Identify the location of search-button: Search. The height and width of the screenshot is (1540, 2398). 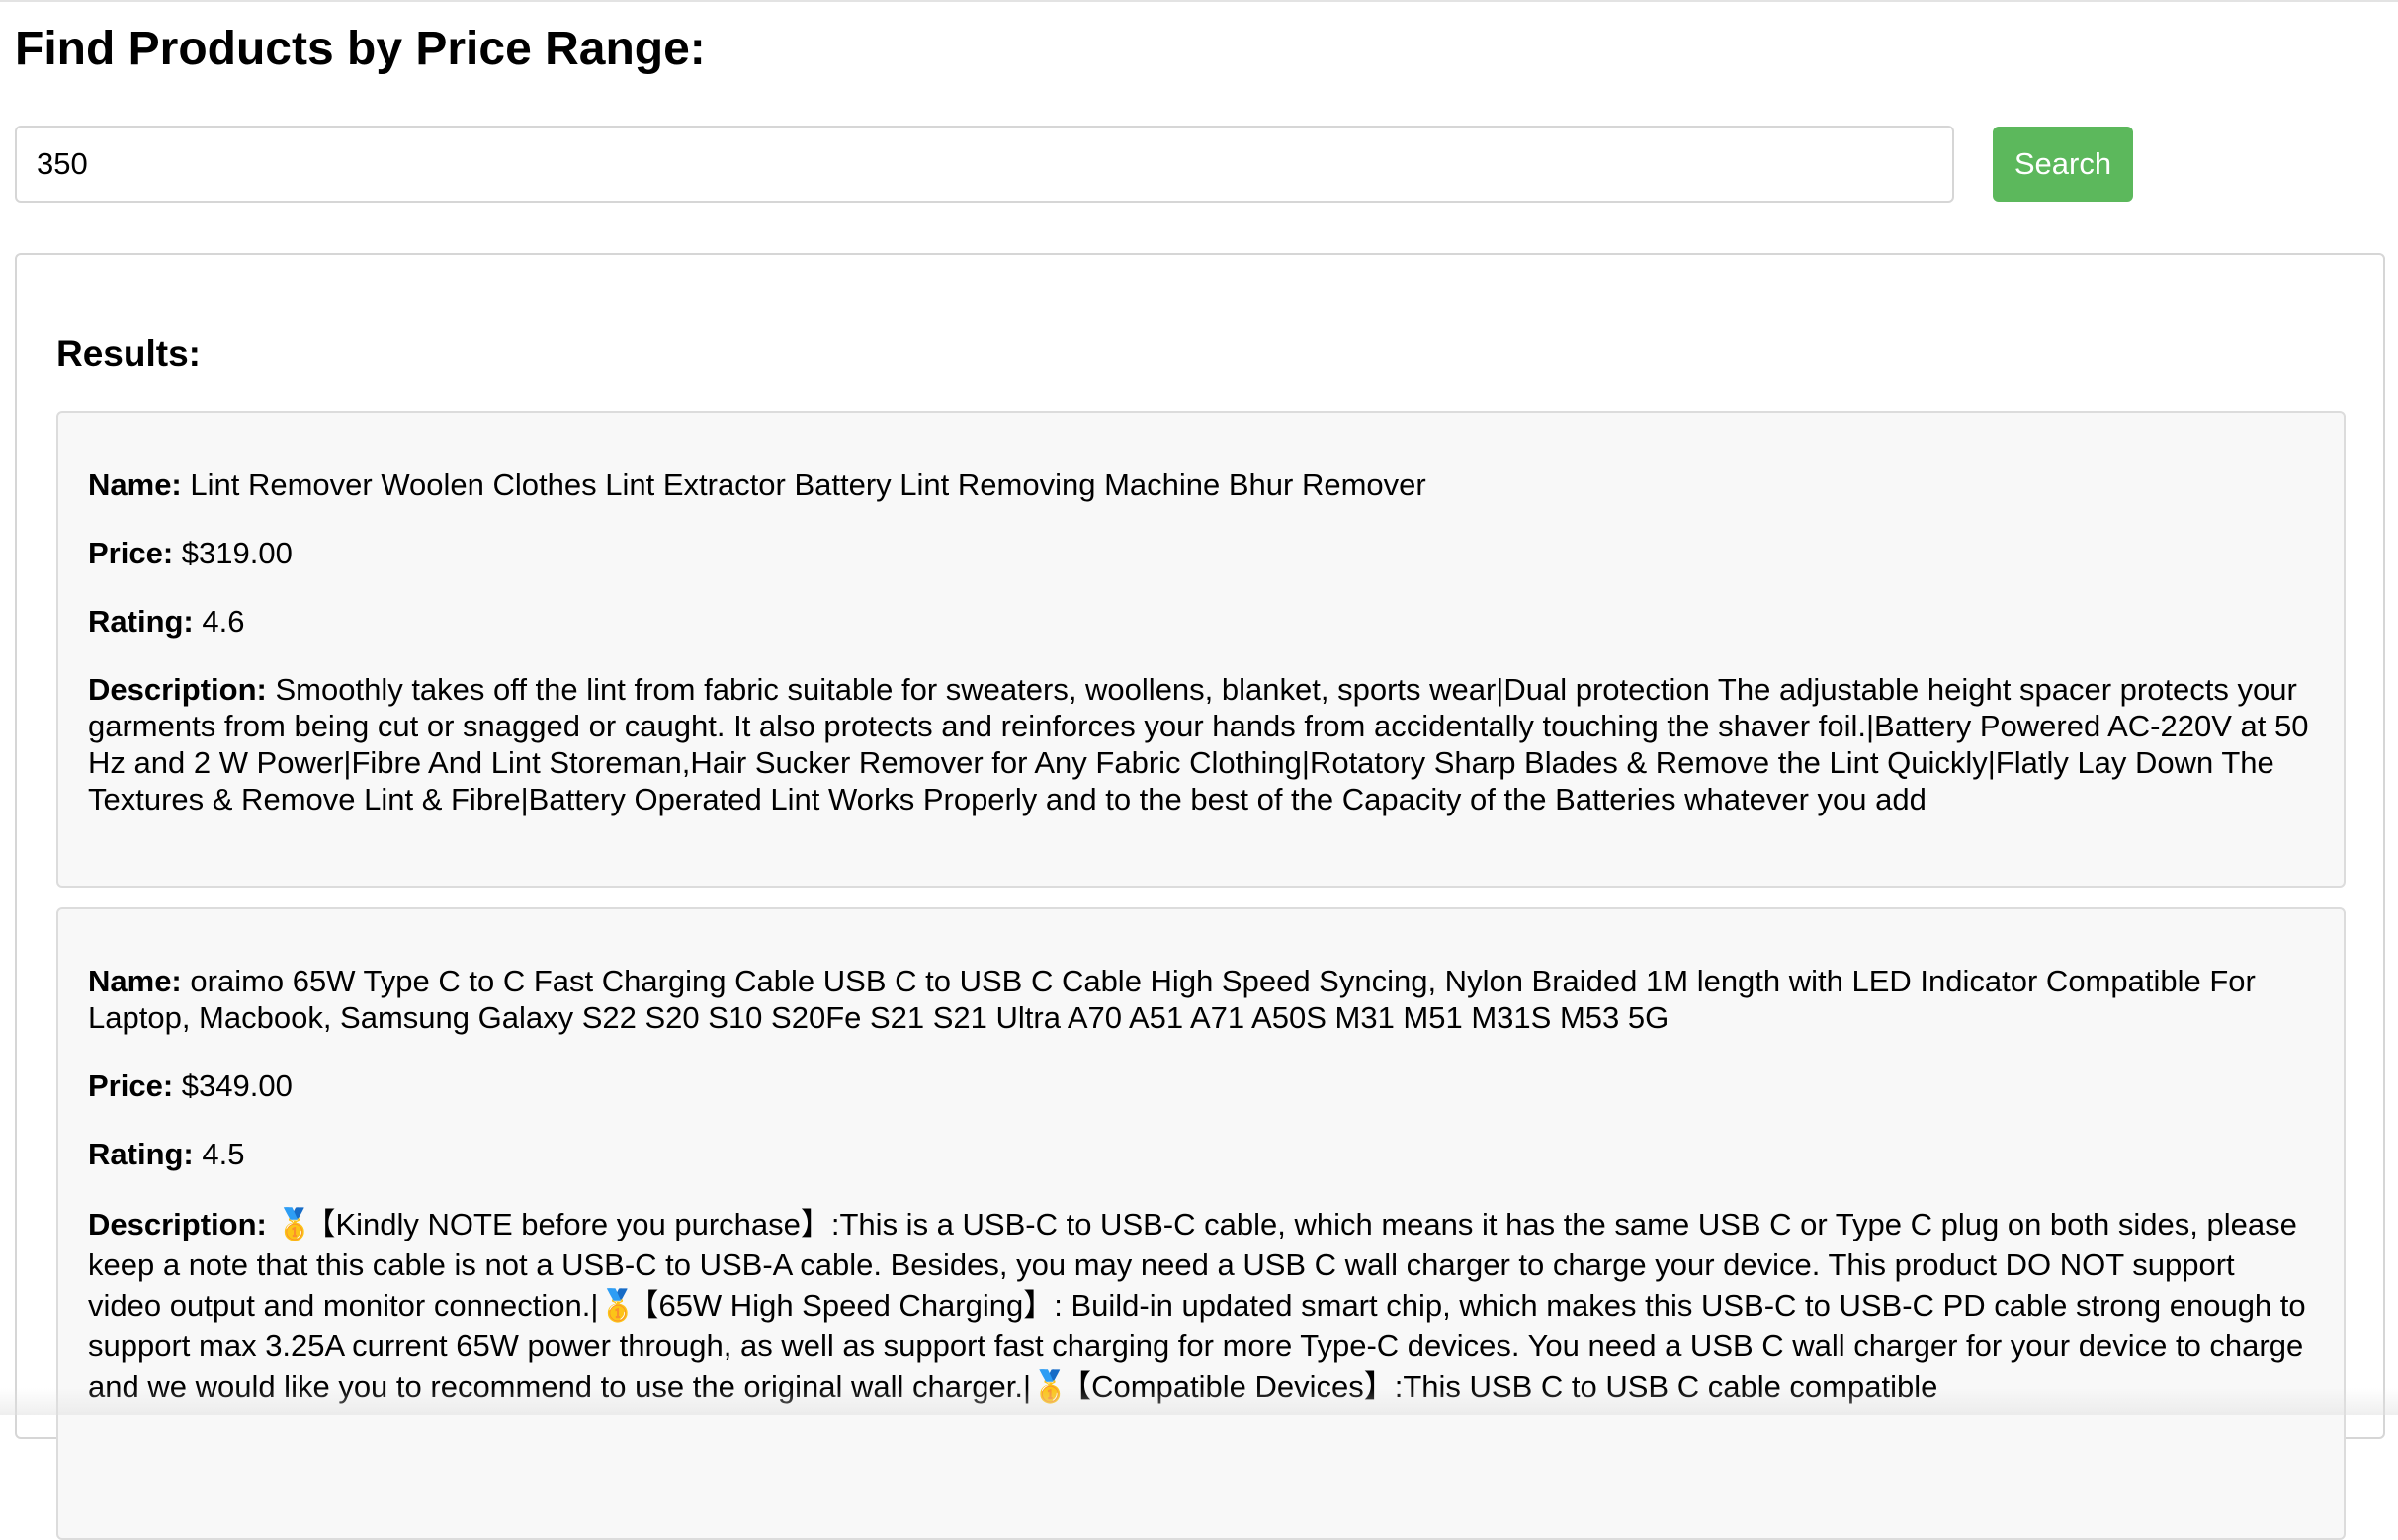
(2063, 164).